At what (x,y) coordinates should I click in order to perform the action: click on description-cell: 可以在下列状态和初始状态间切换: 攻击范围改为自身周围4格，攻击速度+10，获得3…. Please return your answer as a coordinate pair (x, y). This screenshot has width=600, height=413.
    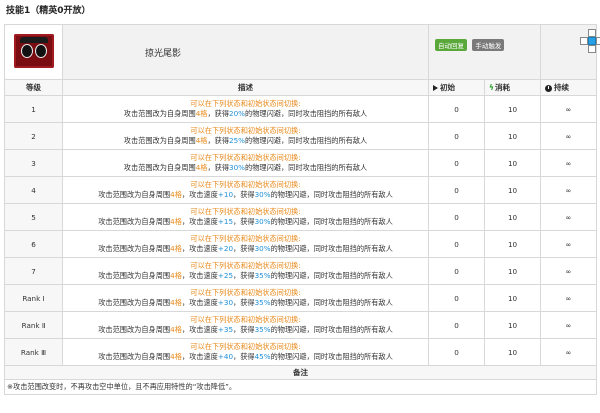
    Looking at the image, I should click on (245, 190).